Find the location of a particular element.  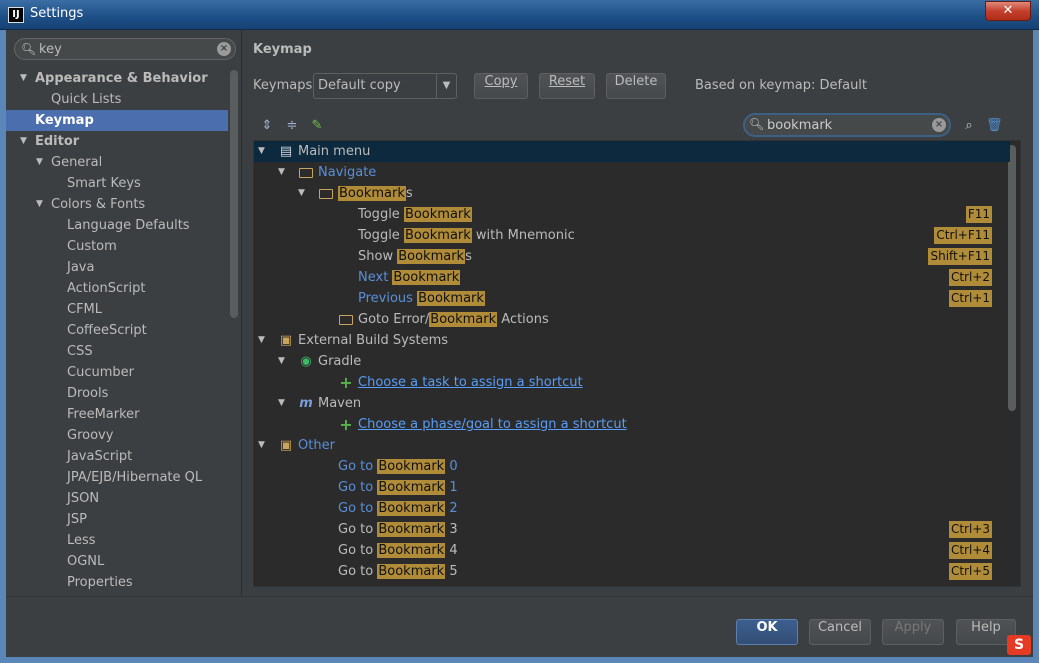

settings-tree-item: Language Defaults is located at coordinates (117, 225).